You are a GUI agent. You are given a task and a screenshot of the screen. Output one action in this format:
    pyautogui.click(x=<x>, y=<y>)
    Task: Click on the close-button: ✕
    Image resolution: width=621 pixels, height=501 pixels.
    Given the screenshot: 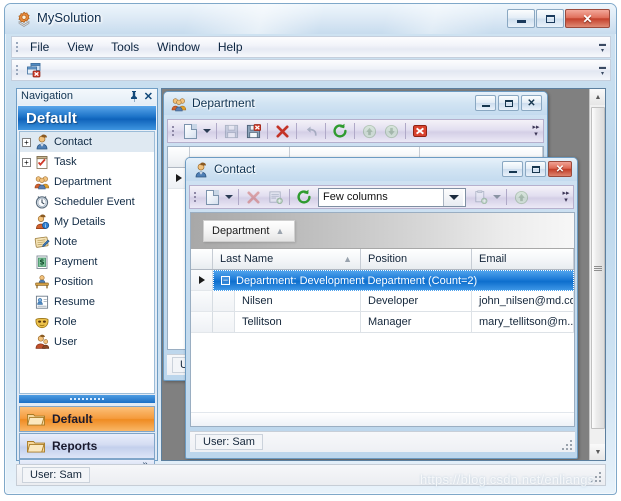 What is the action you would take?
    pyautogui.click(x=587, y=18)
    